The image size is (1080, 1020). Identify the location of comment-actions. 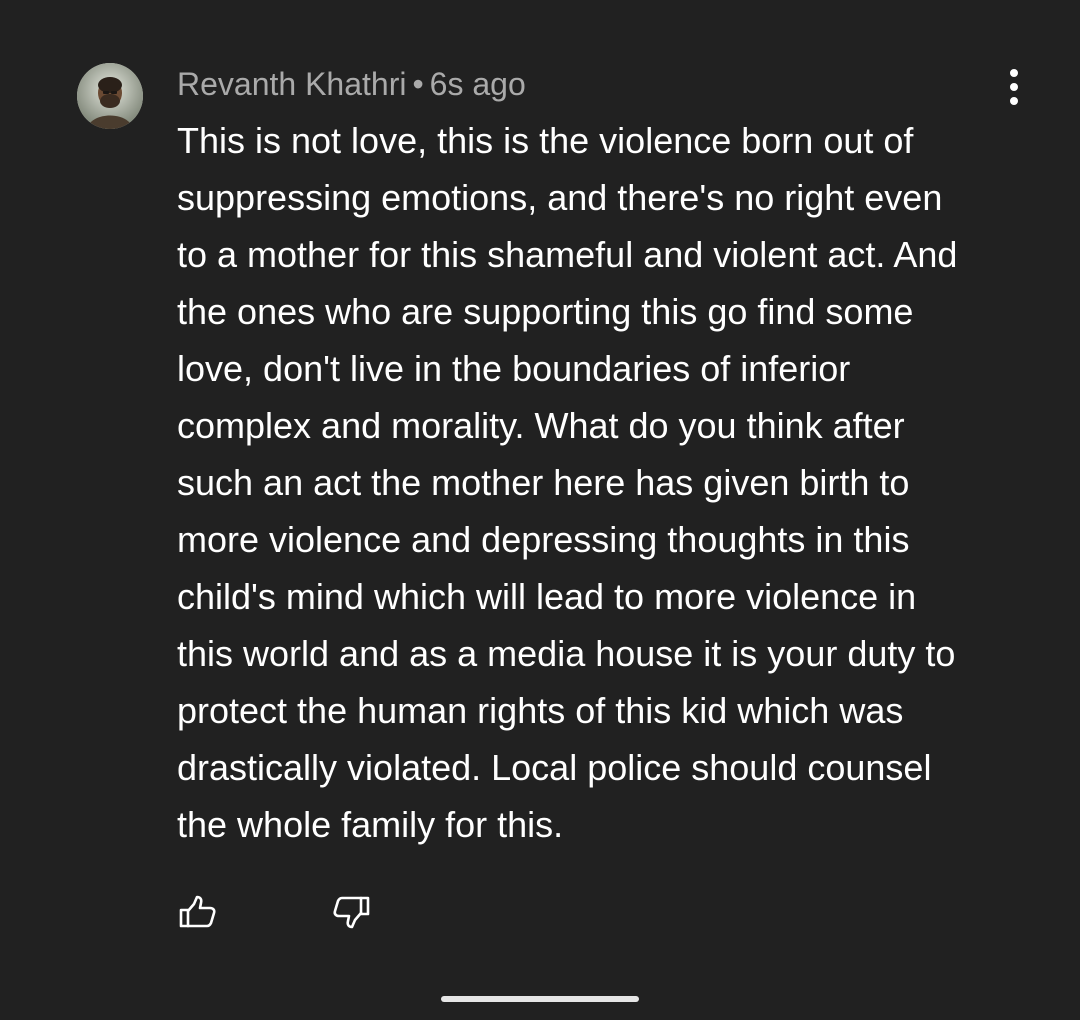
(540, 915).